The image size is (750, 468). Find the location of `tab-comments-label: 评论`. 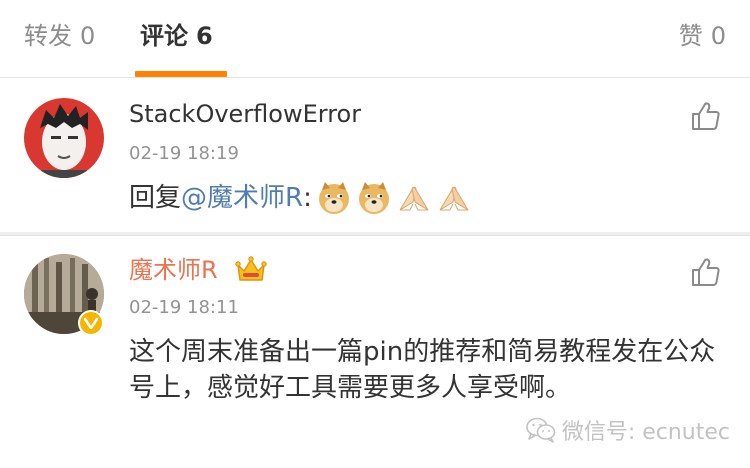

tab-comments-label: 评论 is located at coordinates (164, 36).